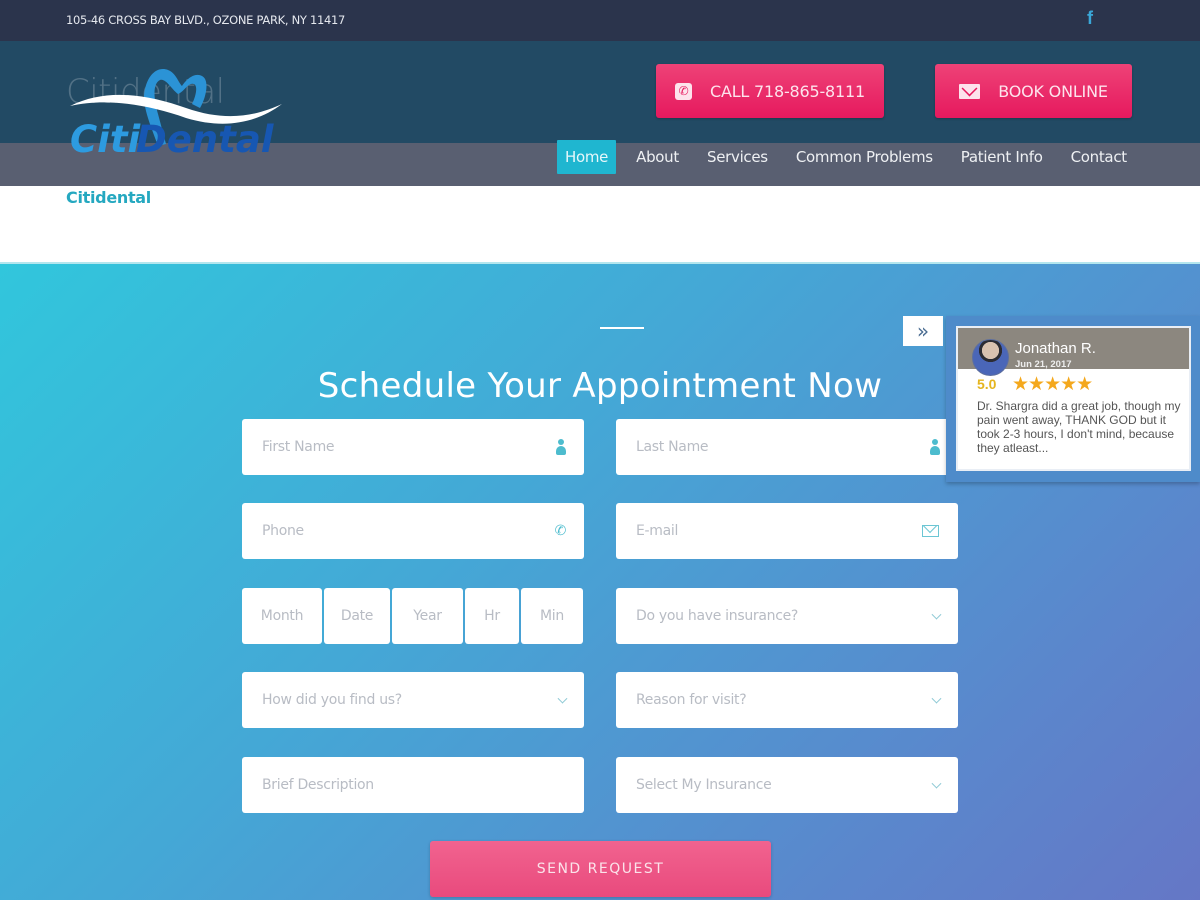 The width and height of the screenshot is (1200, 900). I want to click on star-rating-icon: ★★★★★, so click(1052, 384).